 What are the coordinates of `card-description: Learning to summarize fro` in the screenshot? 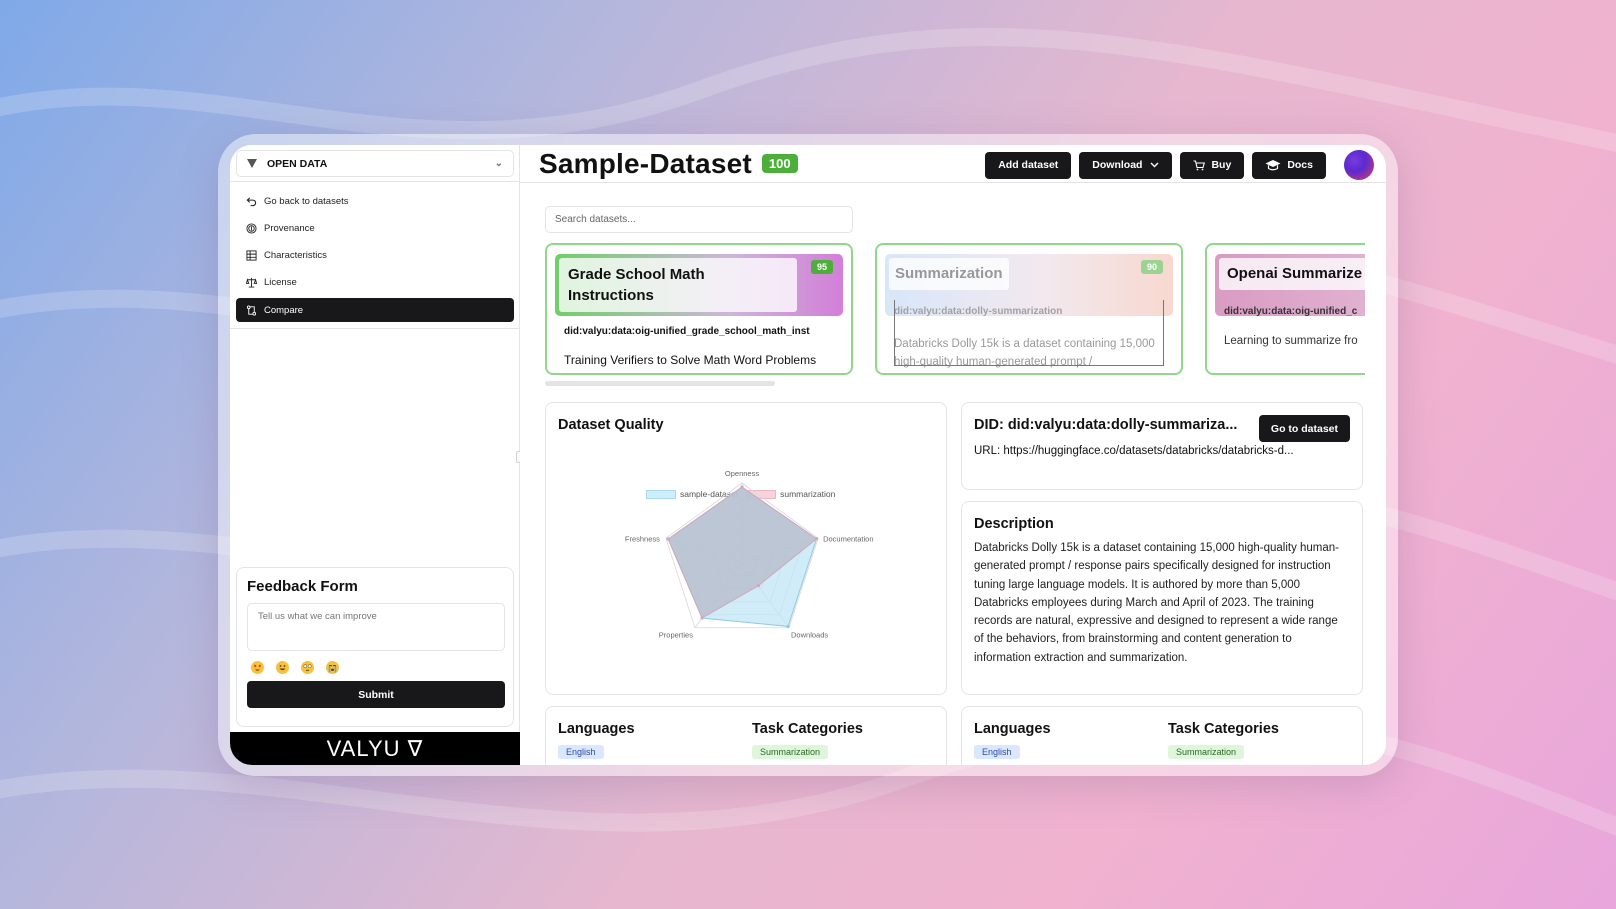 It's located at (1291, 341).